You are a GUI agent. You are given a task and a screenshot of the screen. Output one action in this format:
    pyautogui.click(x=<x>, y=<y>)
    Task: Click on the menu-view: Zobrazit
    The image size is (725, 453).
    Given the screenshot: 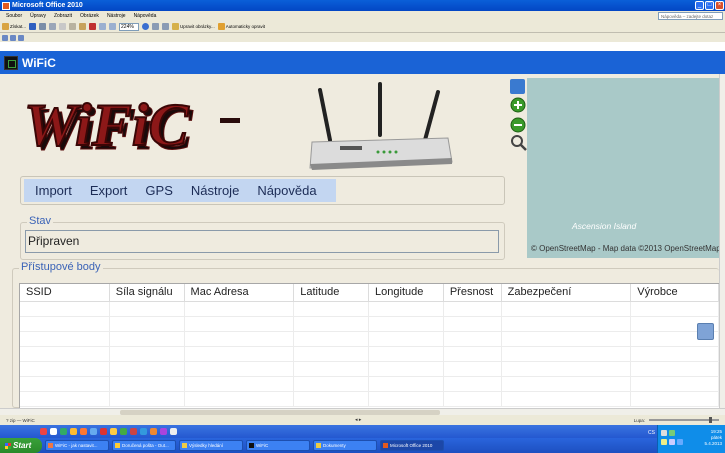 What is the action you would take?
    pyautogui.click(x=63, y=16)
    